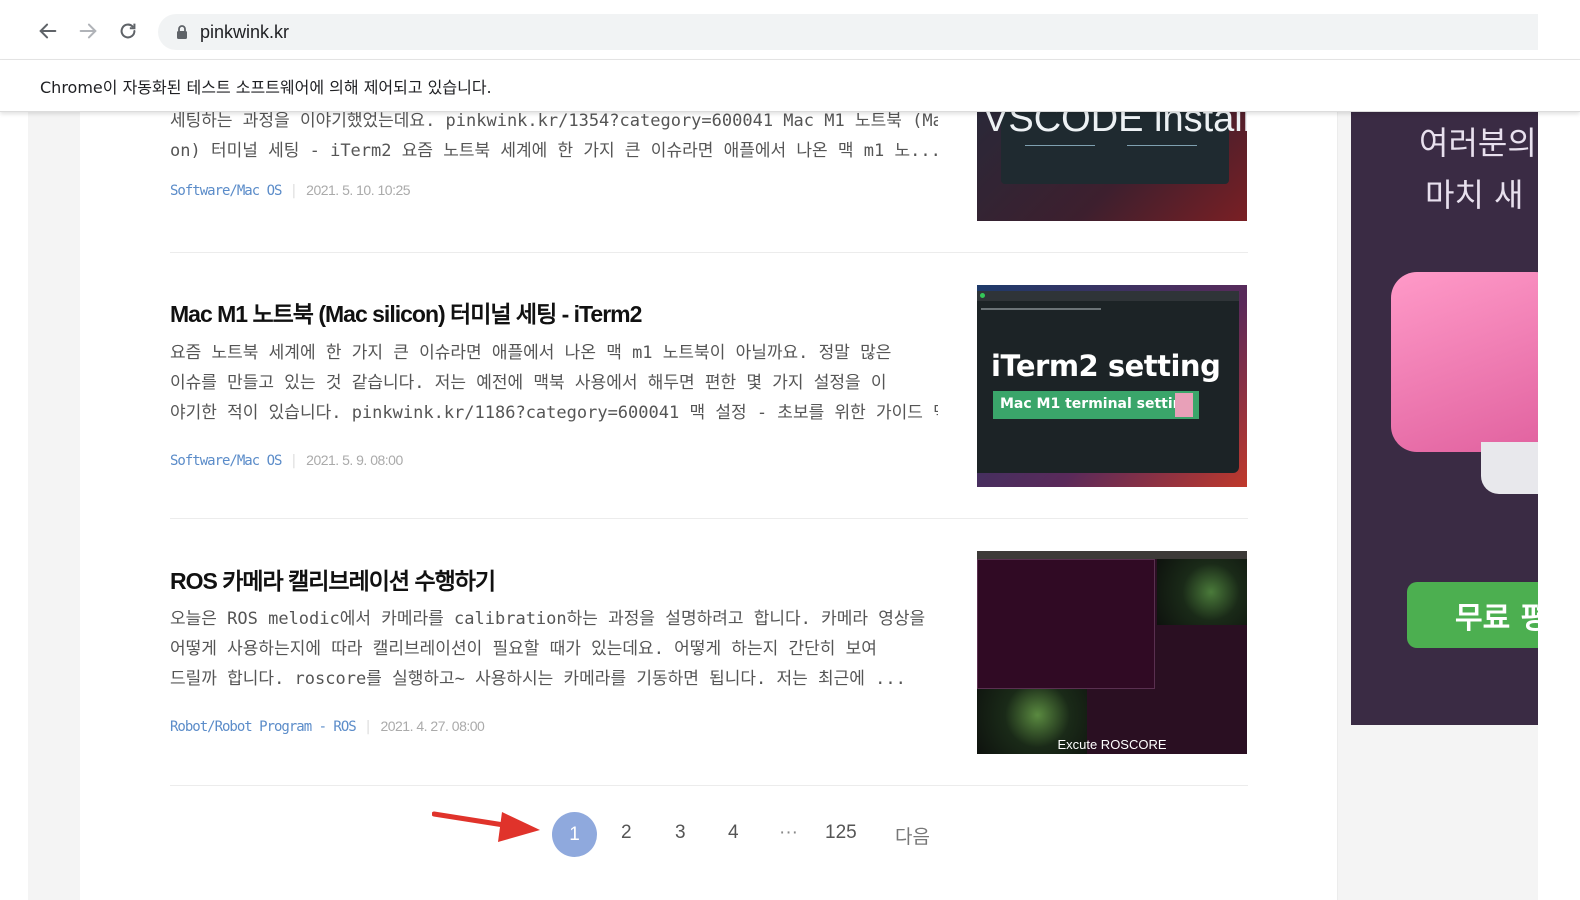  I want to click on browser-toolbar: pinkwink.kr, so click(790, 30).